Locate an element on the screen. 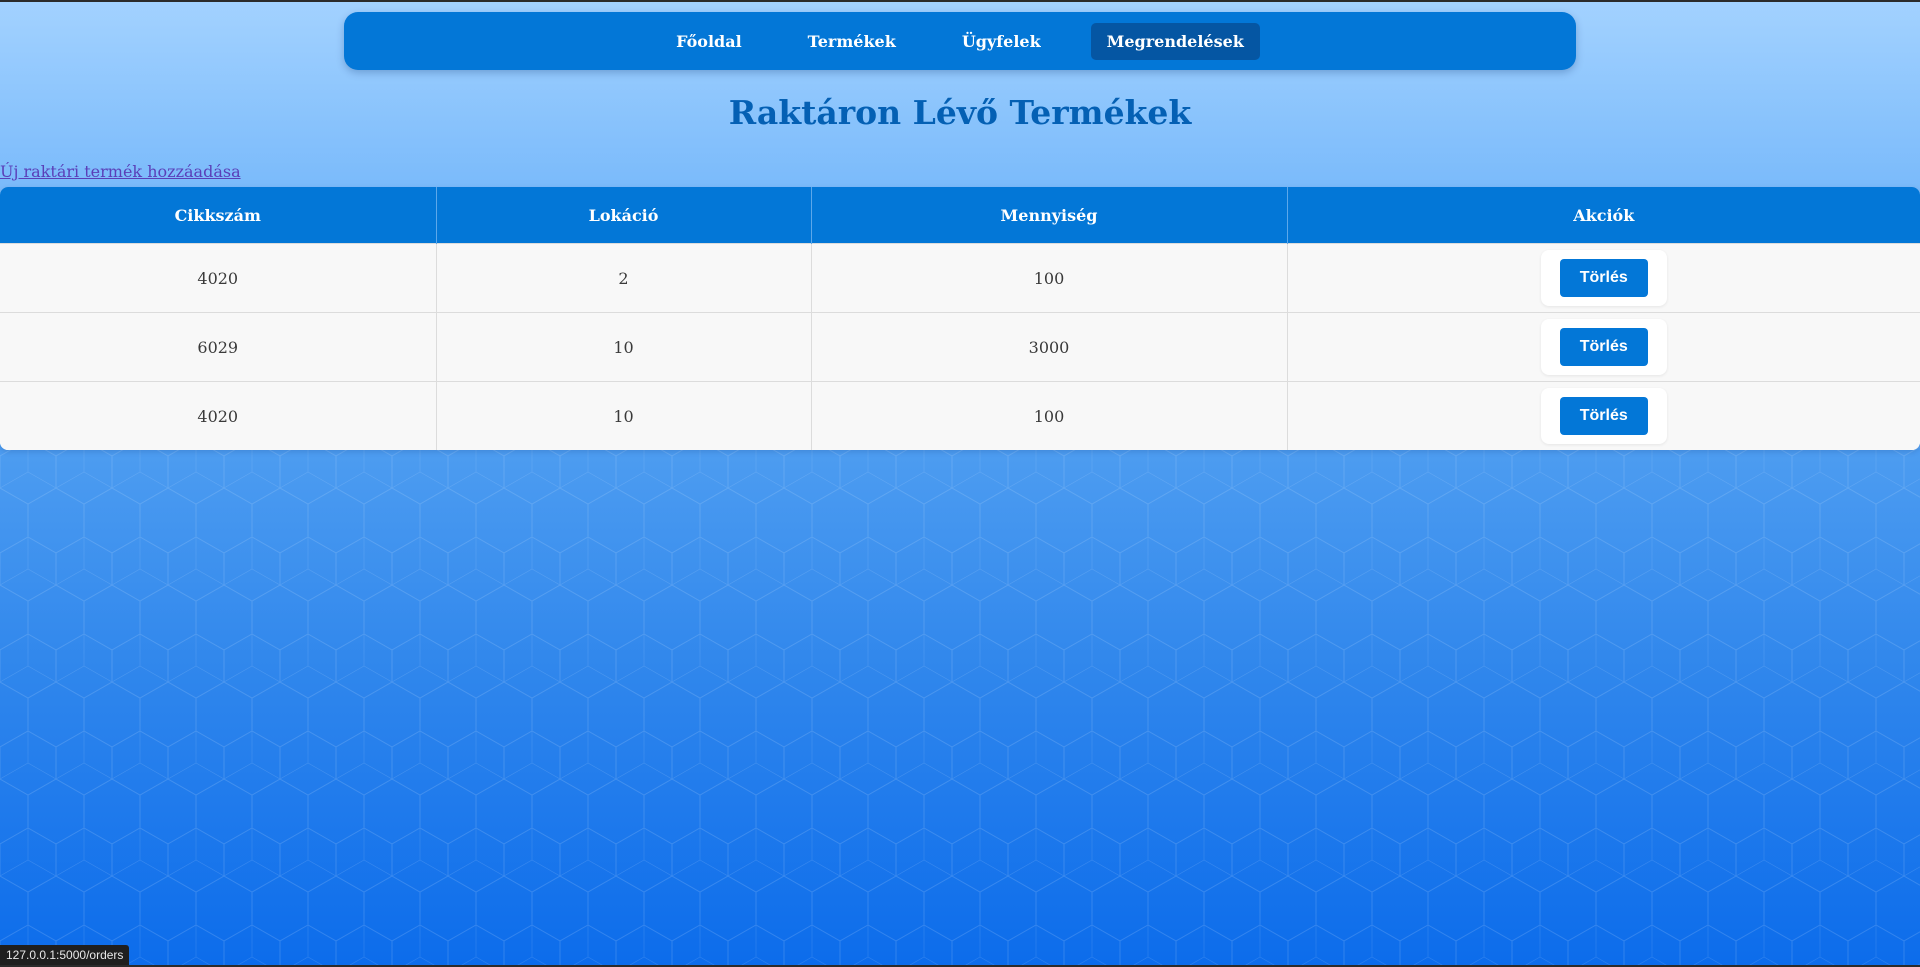 The height and width of the screenshot is (967, 1920). column-header-cikkszam: Cikkszám is located at coordinates (218, 215).